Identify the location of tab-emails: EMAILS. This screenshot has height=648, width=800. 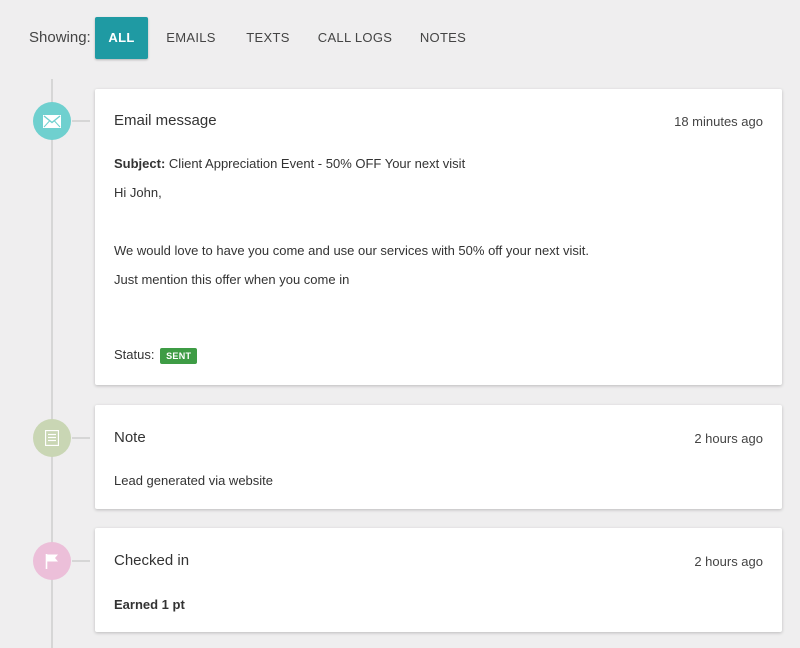
(191, 38).